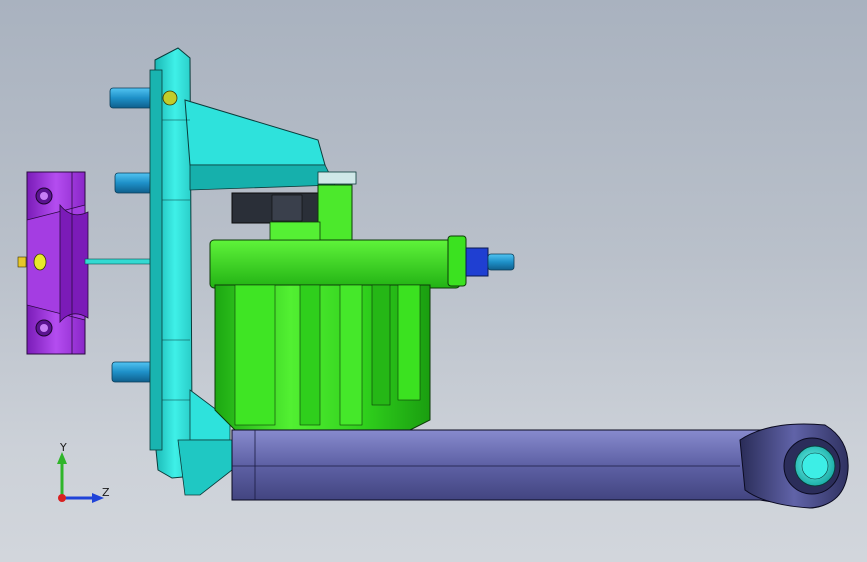 Image resolution: width=867 pixels, height=562 pixels. What do you see at coordinates (106, 492) in the screenshot?
I see `z-axis-label: Z` at bounding box center [106, 492].